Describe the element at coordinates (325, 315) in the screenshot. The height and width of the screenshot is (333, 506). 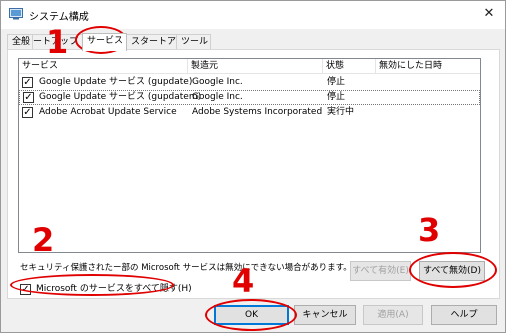
I see `cancel-button: キャンセル` at that location.